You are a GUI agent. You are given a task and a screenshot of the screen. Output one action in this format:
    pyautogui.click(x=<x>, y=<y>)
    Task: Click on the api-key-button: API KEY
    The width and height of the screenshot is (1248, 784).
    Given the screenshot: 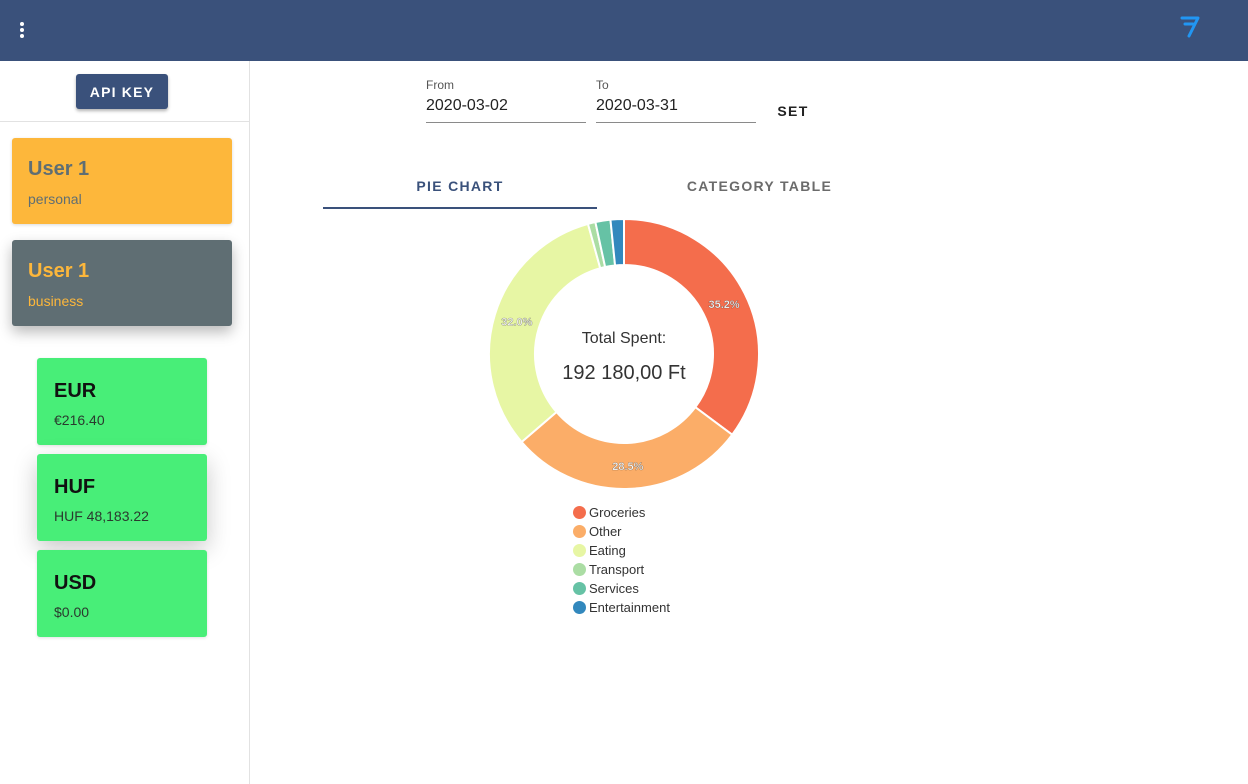 What is the action you would take?
    pyautogui.click(x=122, y=91)
    